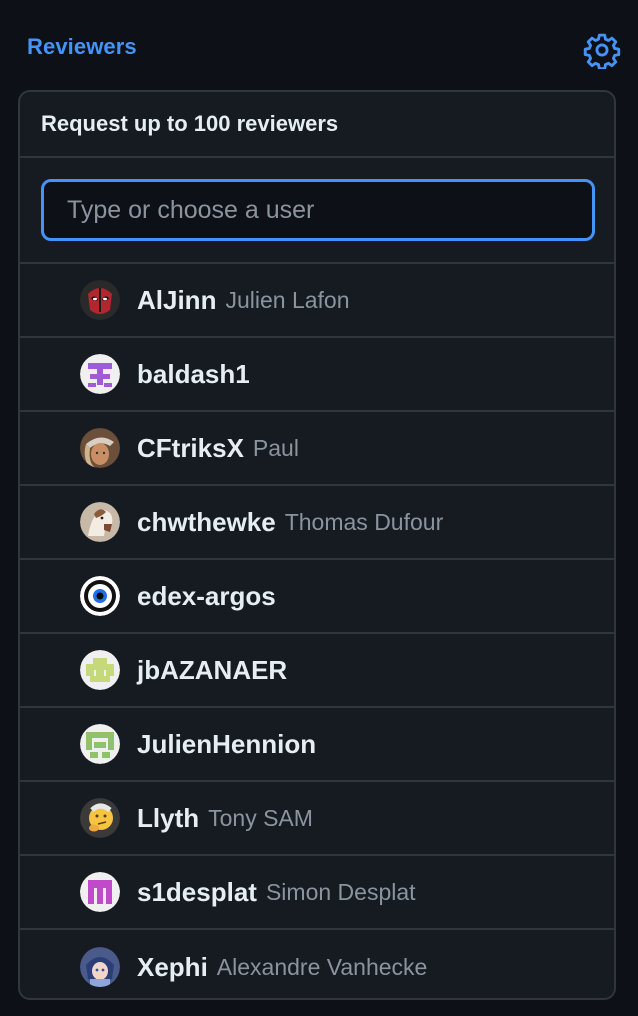  I want to click on reviewer-name: Thomas Dufour, so click(364, 521).